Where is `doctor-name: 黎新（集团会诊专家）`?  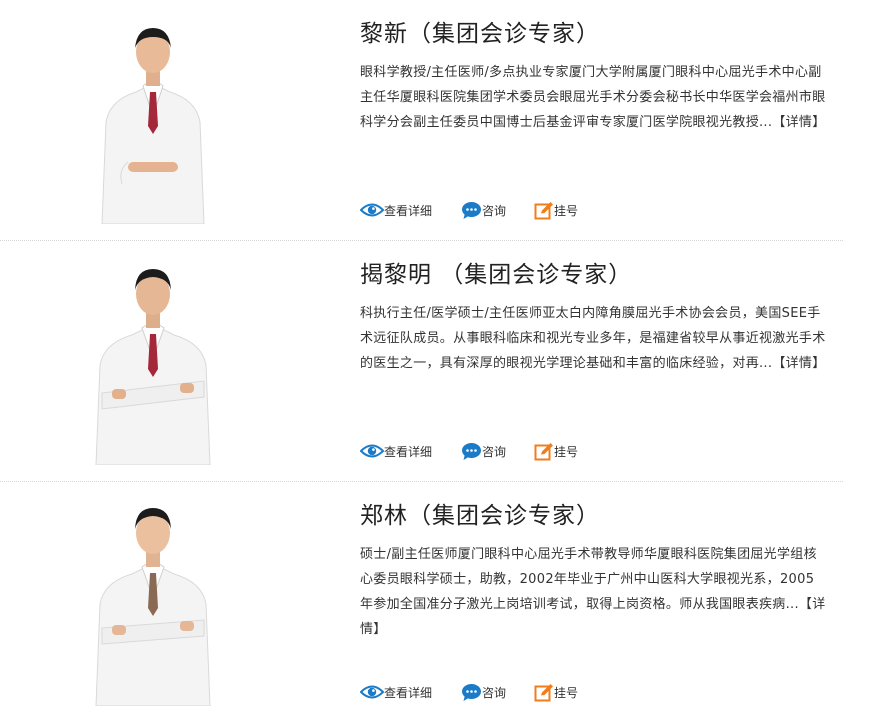
doctor-name: 黎新（集团会诊专家） is located at coordinates (480, 31).